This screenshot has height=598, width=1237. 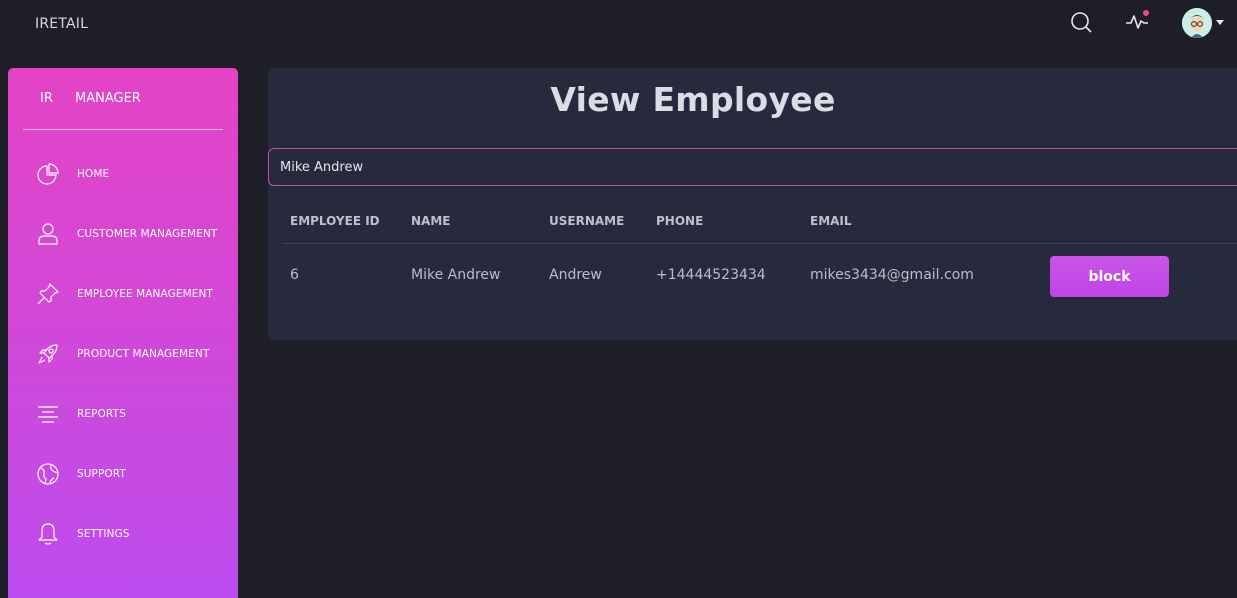 I want to click on logo-full: MANAGER, so click(x=108, y=98).